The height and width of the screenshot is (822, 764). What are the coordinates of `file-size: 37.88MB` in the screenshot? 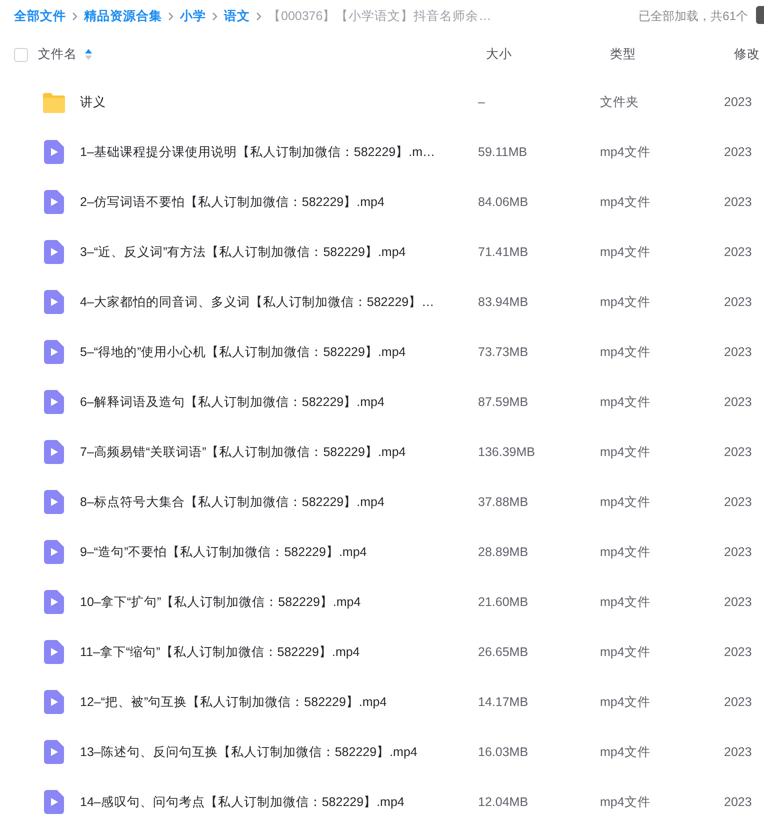 It's located at (504, 502).